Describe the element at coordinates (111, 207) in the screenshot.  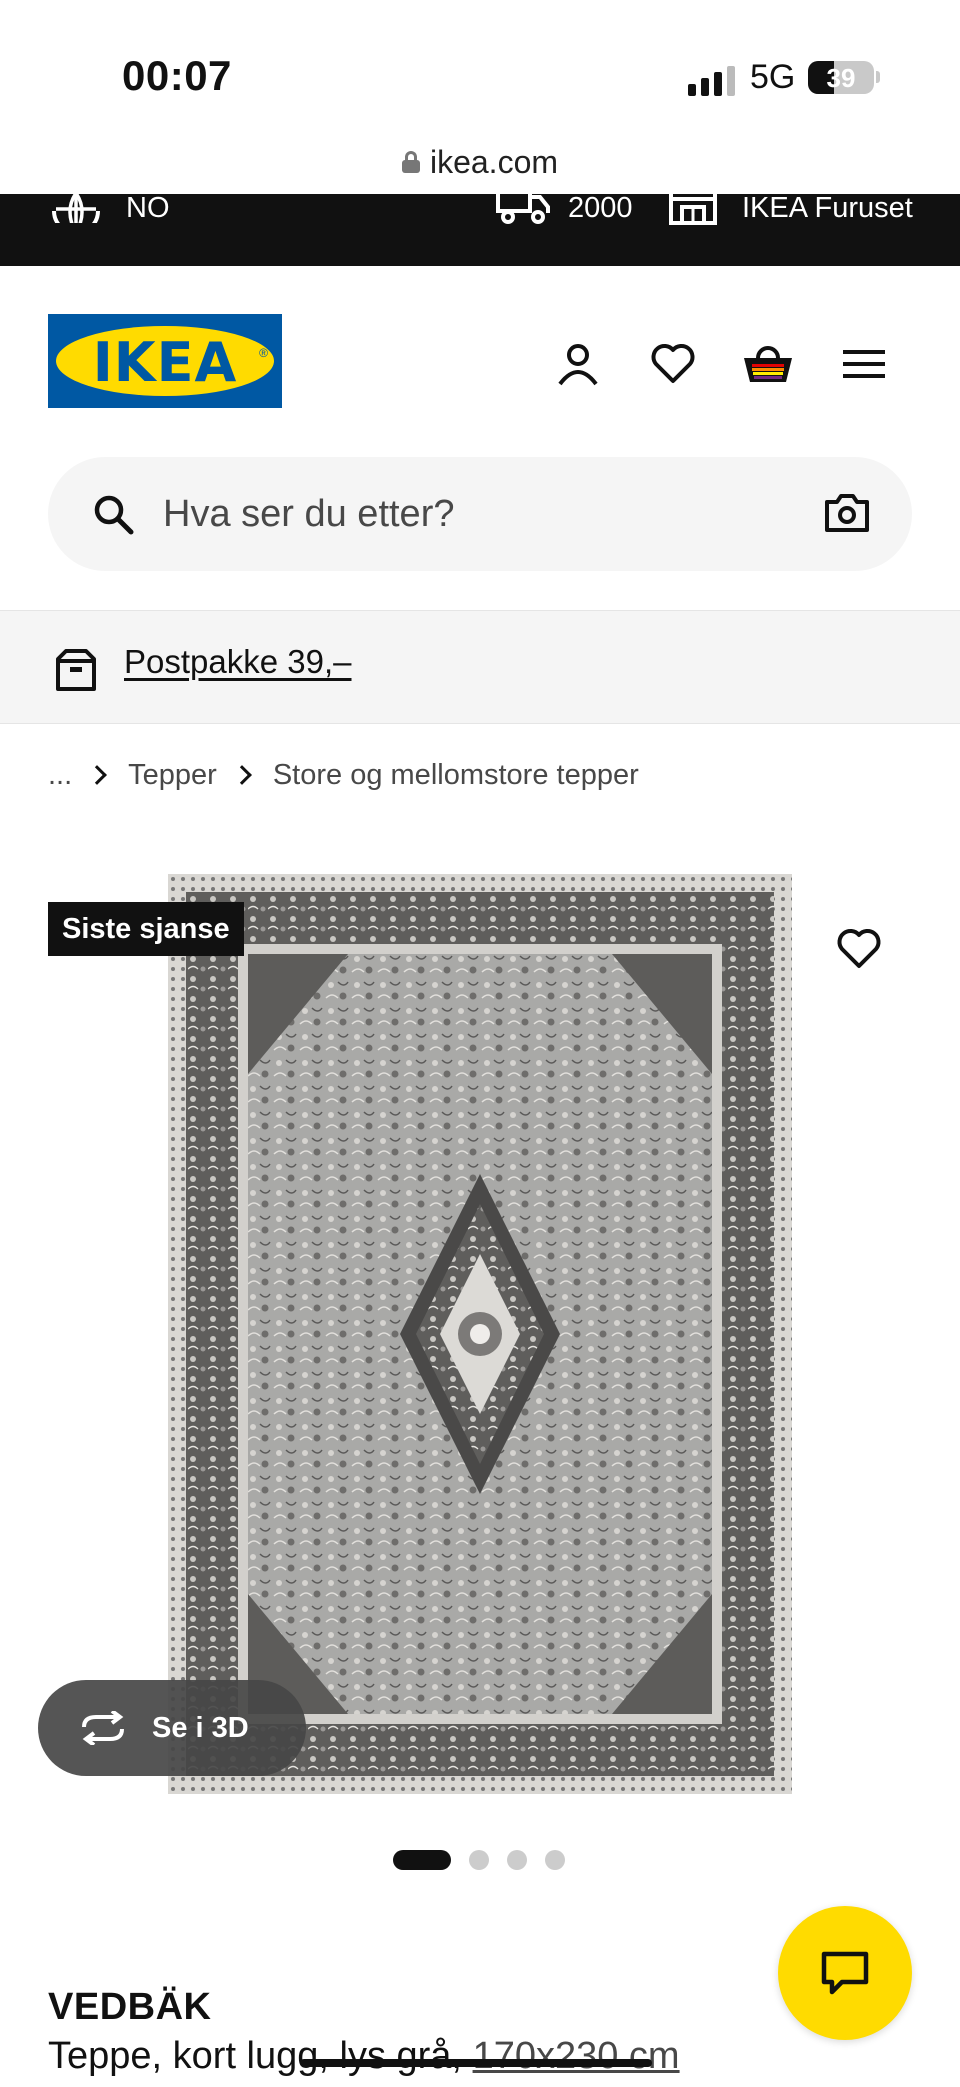
I see `language-selector: NO` at that location.